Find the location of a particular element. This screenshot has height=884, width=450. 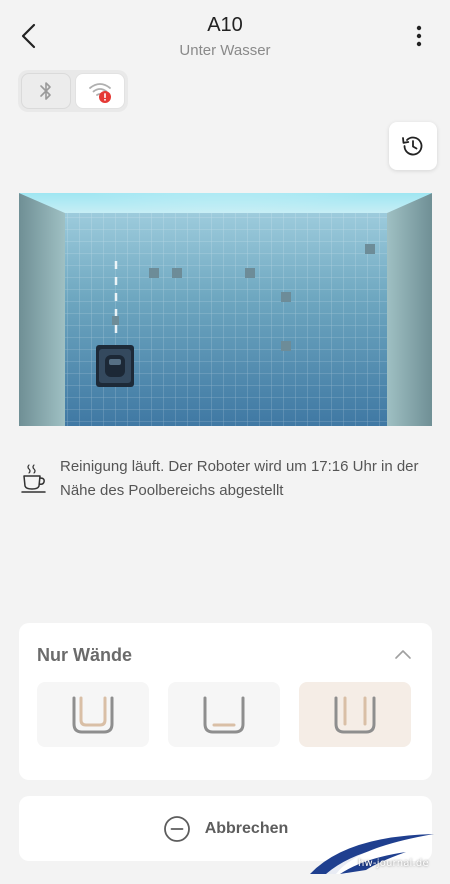

mode-option-walls-only is located at coordinates (355, 714).